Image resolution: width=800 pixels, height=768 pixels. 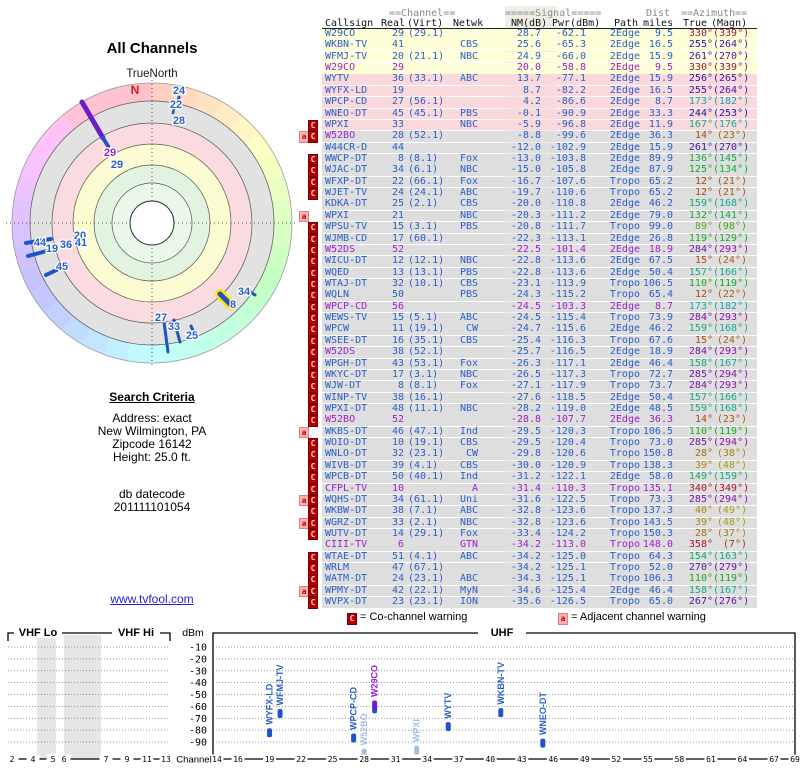 I want to click on cell-real: 41, so click(x=397, y=45).